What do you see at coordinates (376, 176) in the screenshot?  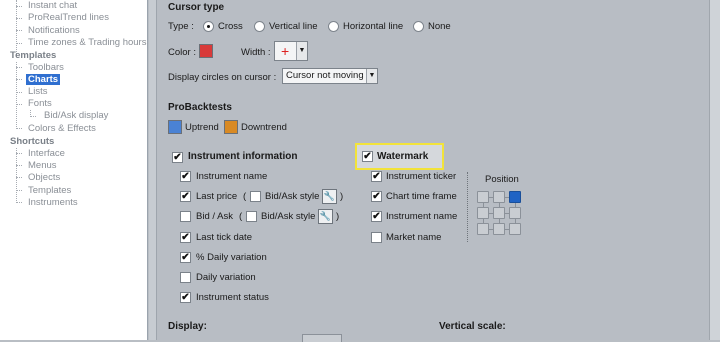 I see `instrument-ticker-checkbox: ✔` at bounding box center [376, 176].